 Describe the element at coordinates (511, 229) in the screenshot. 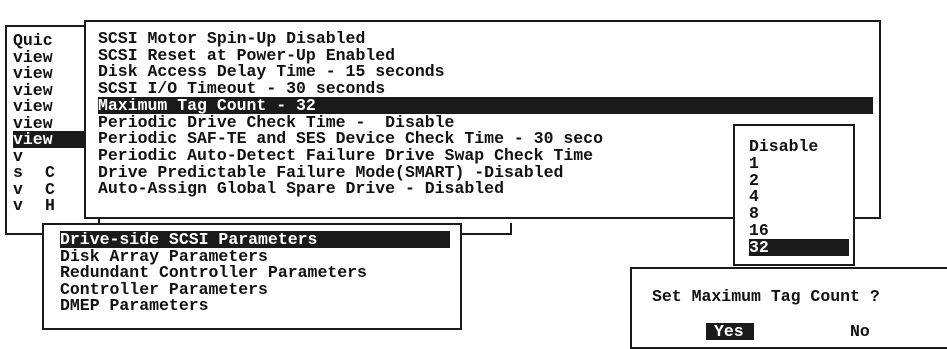

I see `config-menu-tail-tick` at that location.